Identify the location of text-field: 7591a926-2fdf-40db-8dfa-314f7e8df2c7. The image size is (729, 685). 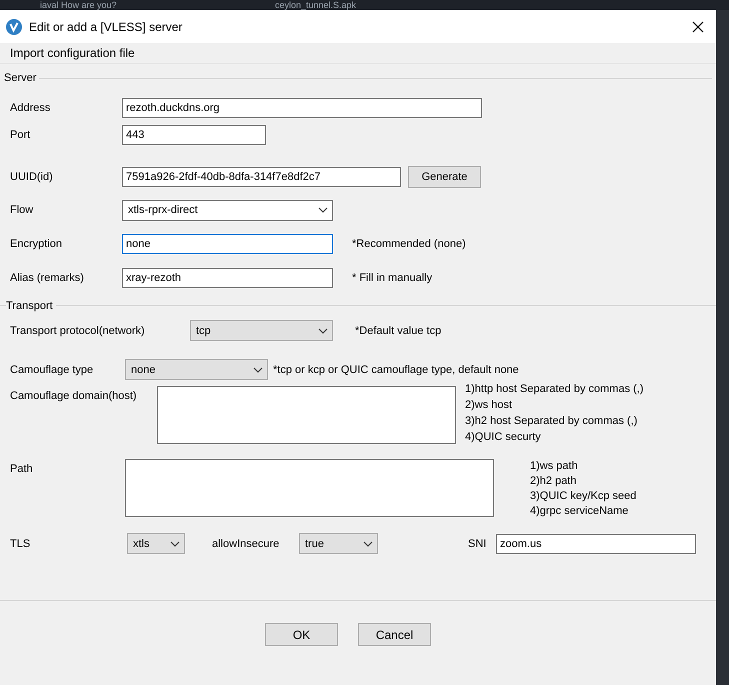
(261, 177).